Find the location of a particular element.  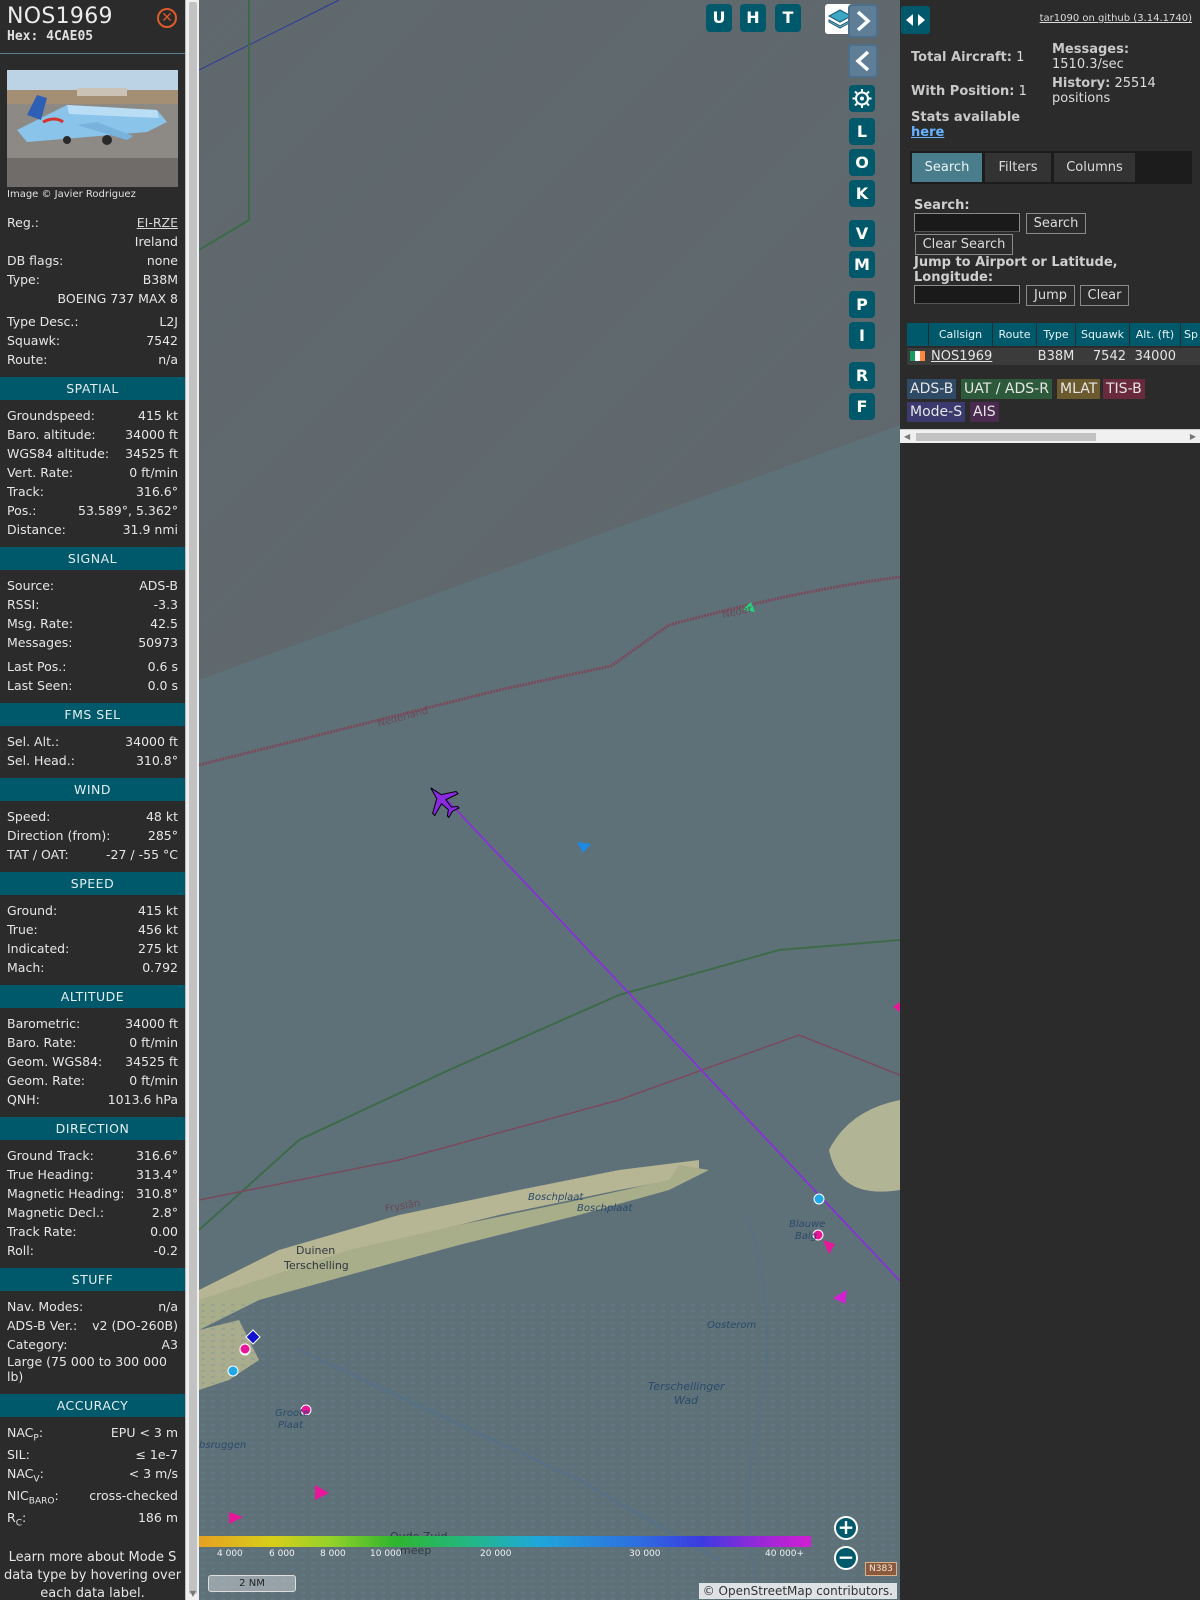

aircraft-photo is located at coordinates (92, 128).